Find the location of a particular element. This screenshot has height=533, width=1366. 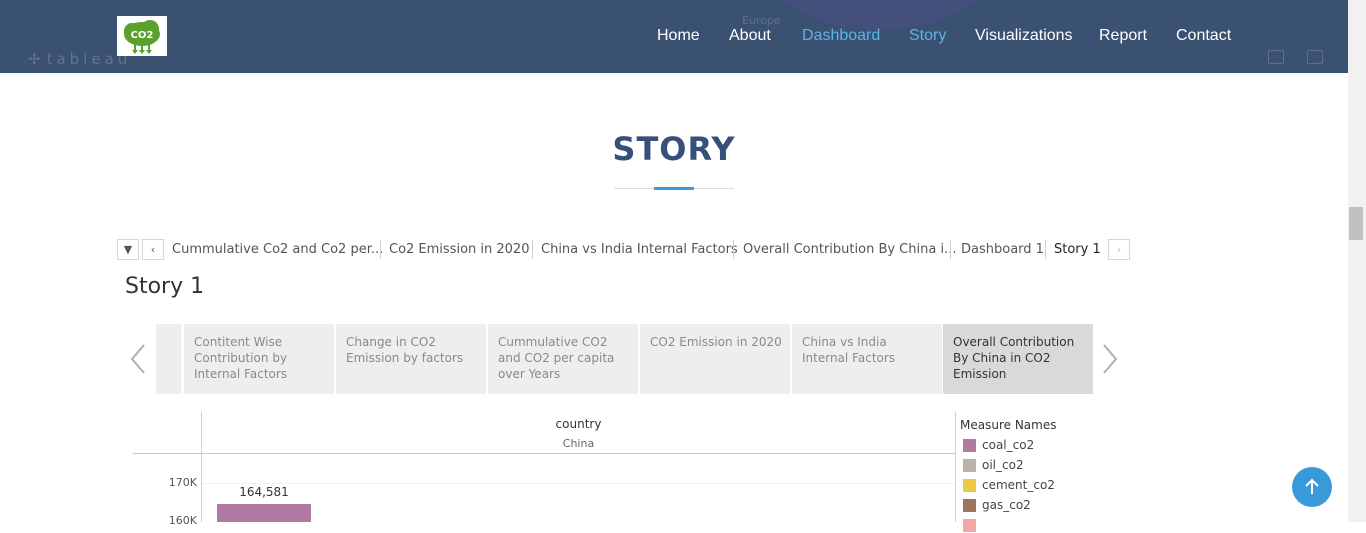

chevron-left-icon is located at coordinates (137, 359).